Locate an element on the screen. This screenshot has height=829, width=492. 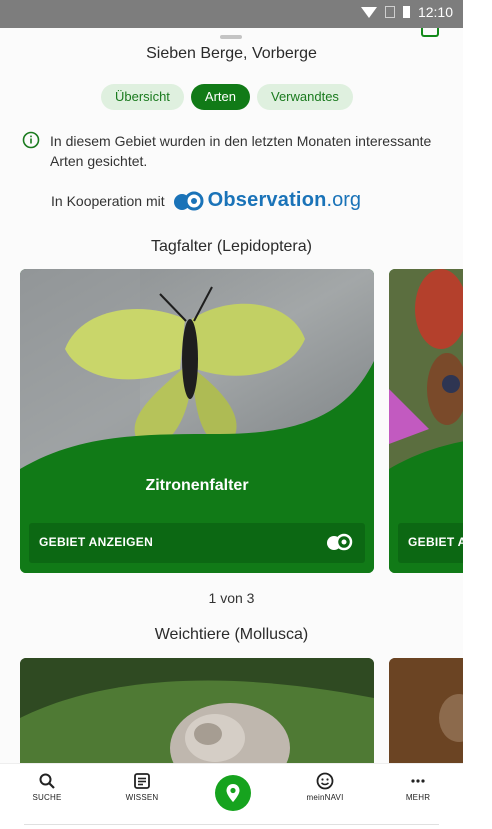
nav-label: MEHR is located at coordinates (418, 797).